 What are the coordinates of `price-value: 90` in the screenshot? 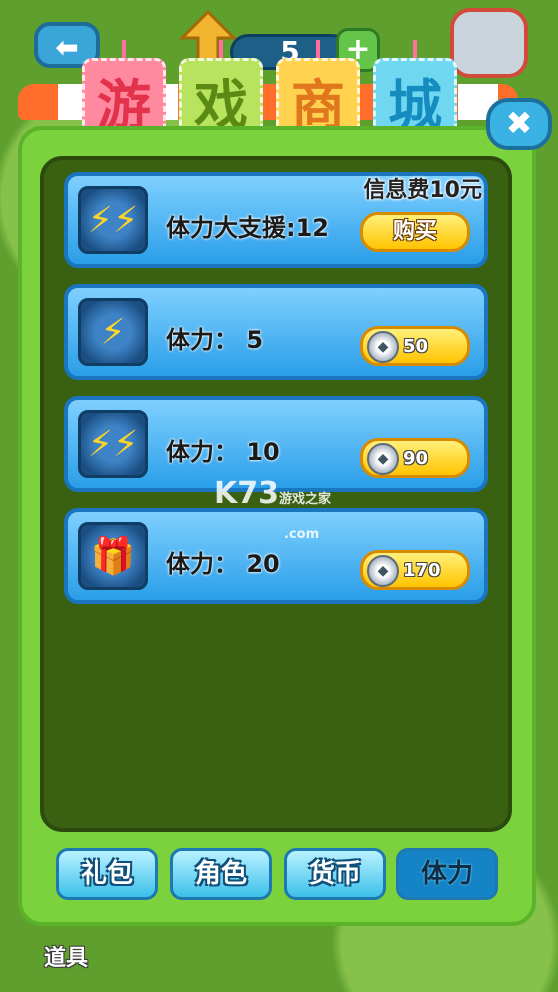 It's located at (416, 458).